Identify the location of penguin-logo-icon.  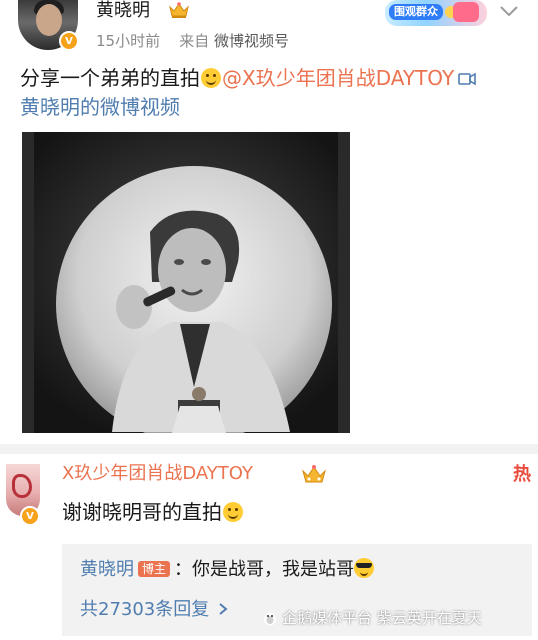
(270, 619).